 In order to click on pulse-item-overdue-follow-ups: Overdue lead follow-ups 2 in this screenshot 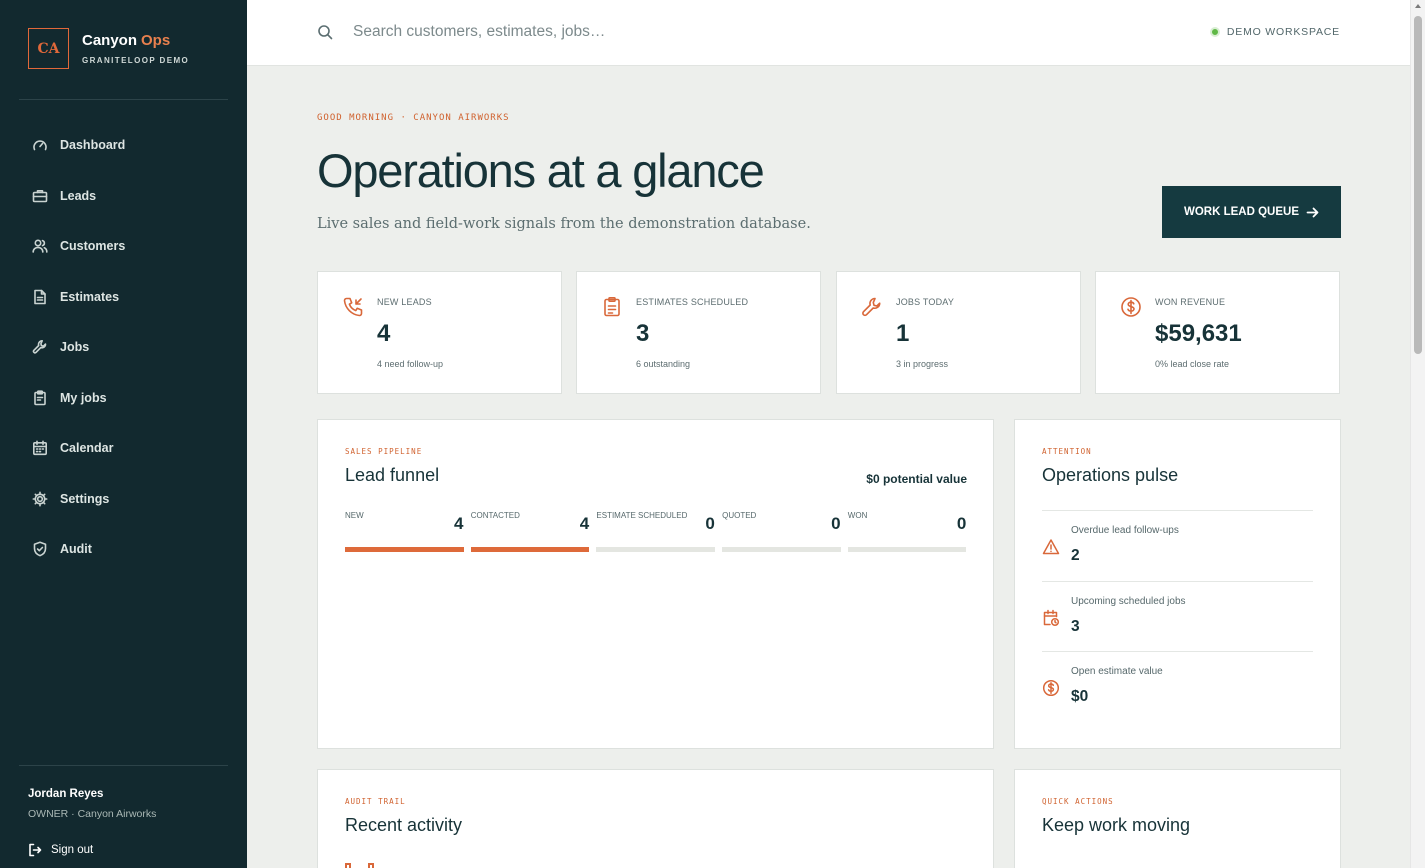, I will do `click(1177, 545)`.